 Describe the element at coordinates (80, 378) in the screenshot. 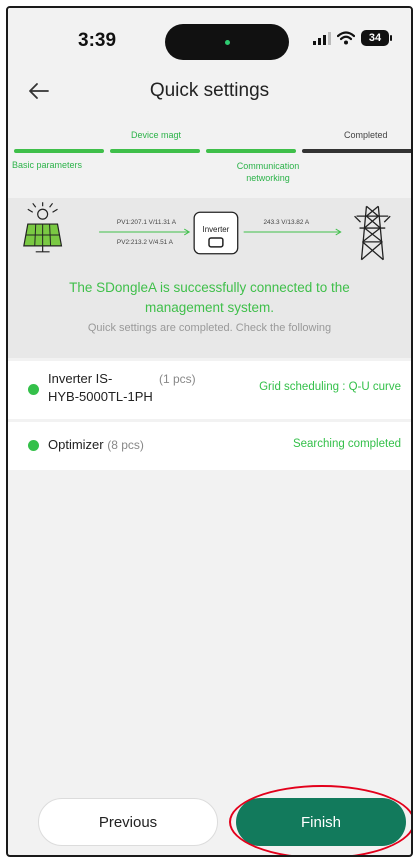

I see `inverter-name-line1: Inverter IS-` at that location.